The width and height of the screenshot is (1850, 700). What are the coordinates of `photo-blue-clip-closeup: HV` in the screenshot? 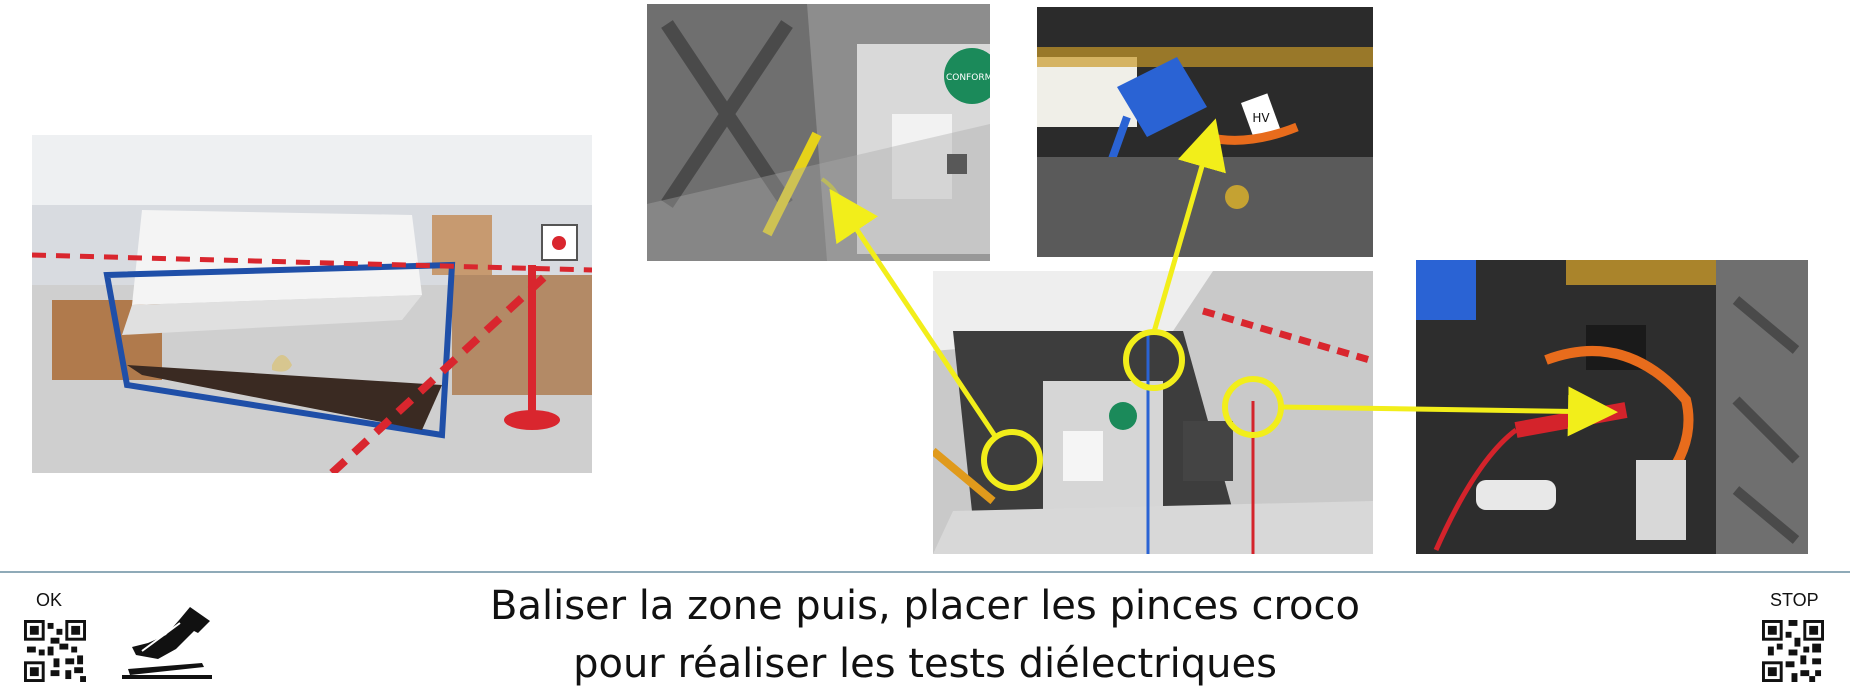 It's located at (1205, 132).